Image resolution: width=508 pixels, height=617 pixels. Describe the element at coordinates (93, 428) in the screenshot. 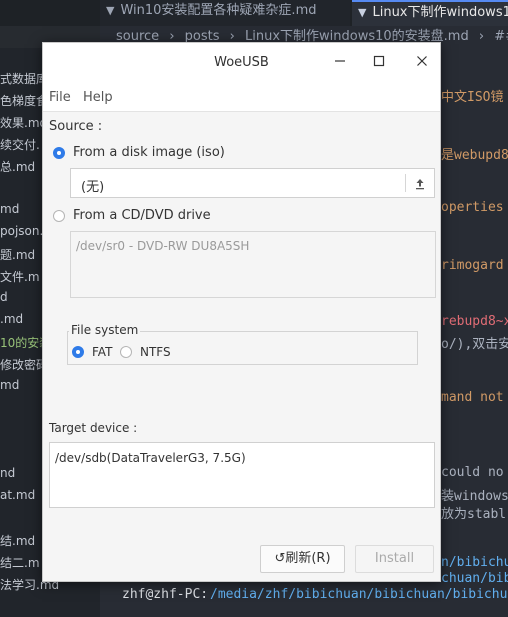

I see `target-device-label: Target device :` at that location.